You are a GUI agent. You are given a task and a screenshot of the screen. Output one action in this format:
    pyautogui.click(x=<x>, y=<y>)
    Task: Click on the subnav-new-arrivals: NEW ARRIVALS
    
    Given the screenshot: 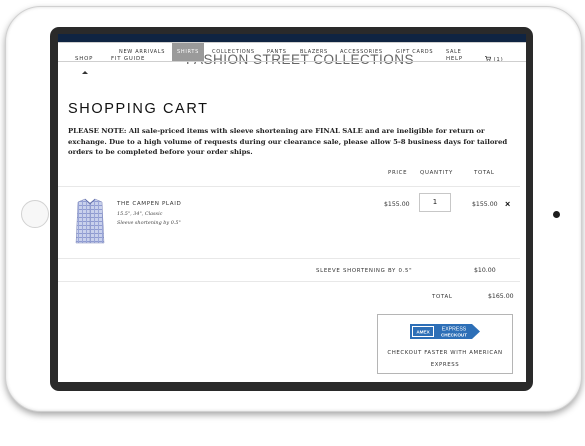 What is the action you would take?
    pyautogui.click(x=142, y=52)
    